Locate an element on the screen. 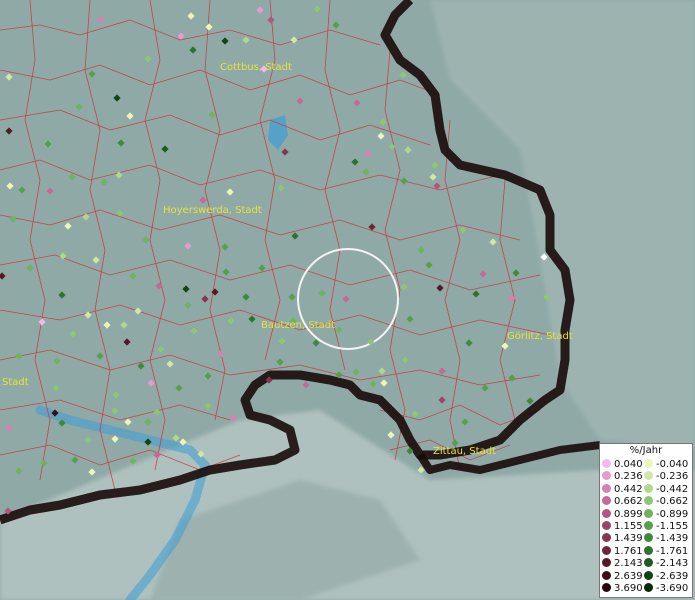 This screenshot has height=600, width=695. legend-label-positive: 3.690 is located at coordinates (628, 588).